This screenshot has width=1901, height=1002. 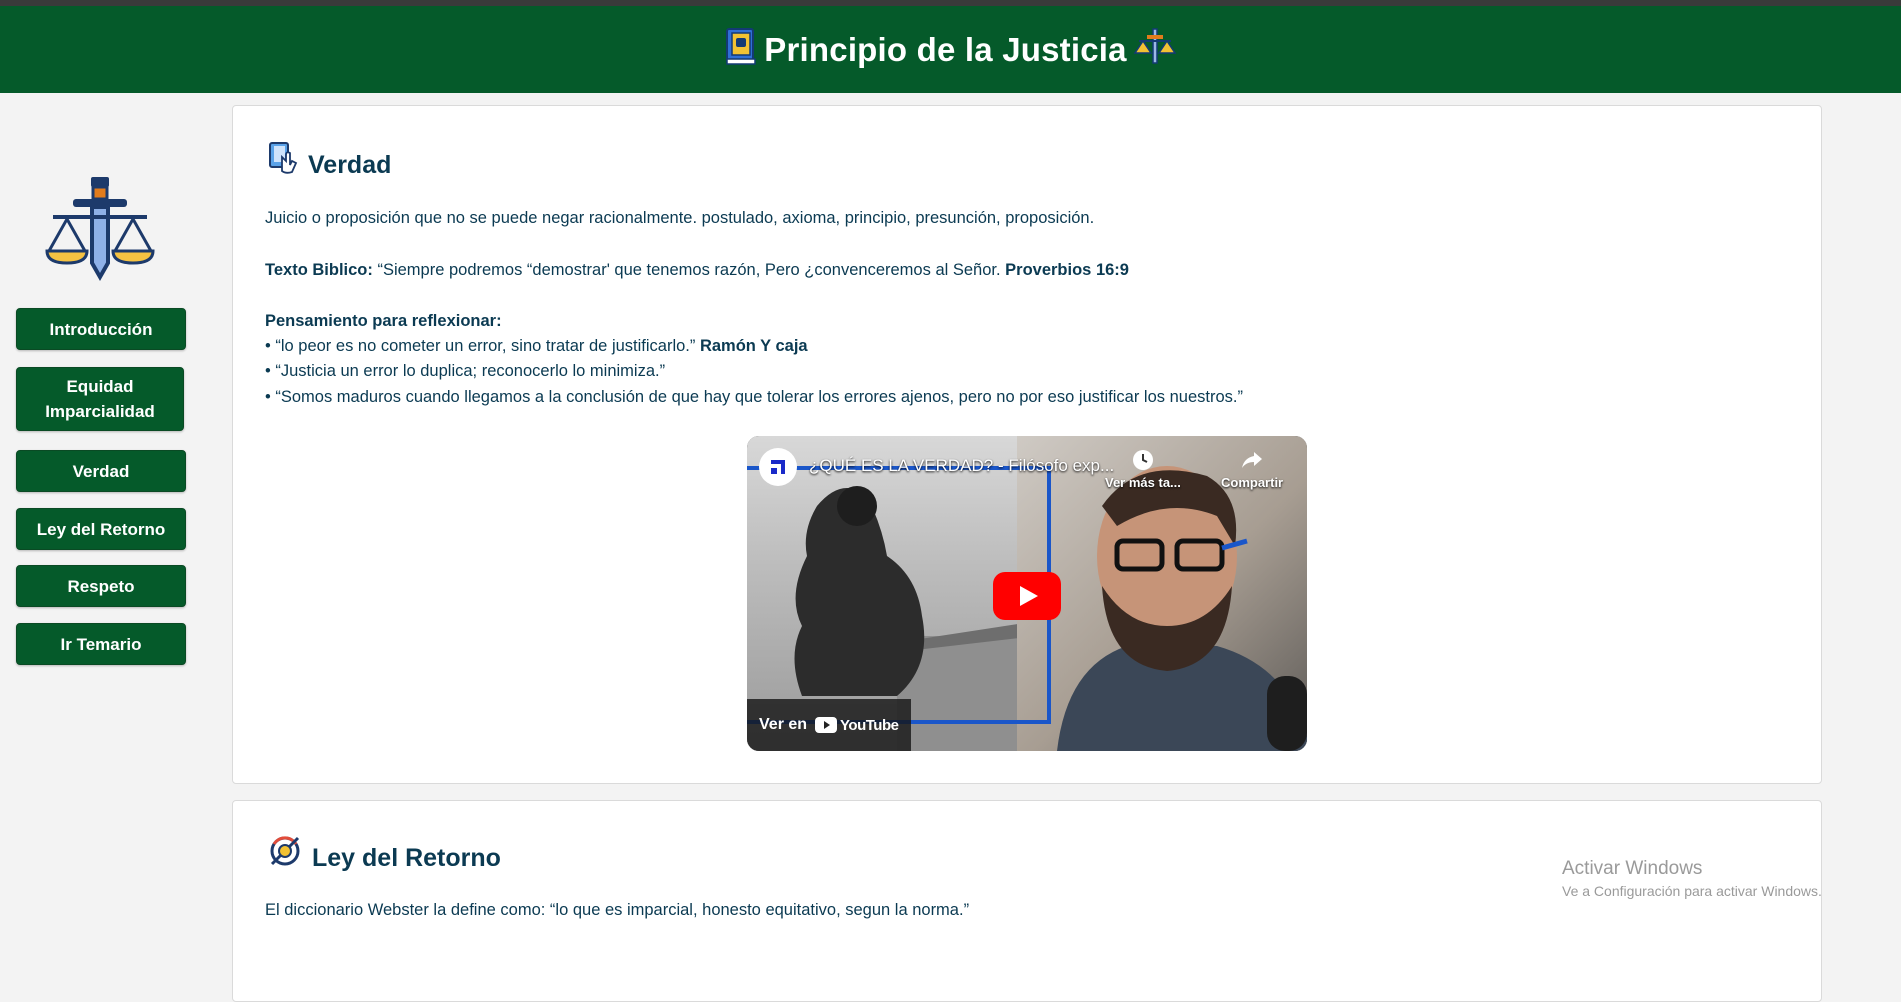 I want to click on sidebar-item-respeto: Respeto, so click(x=101, y=586).